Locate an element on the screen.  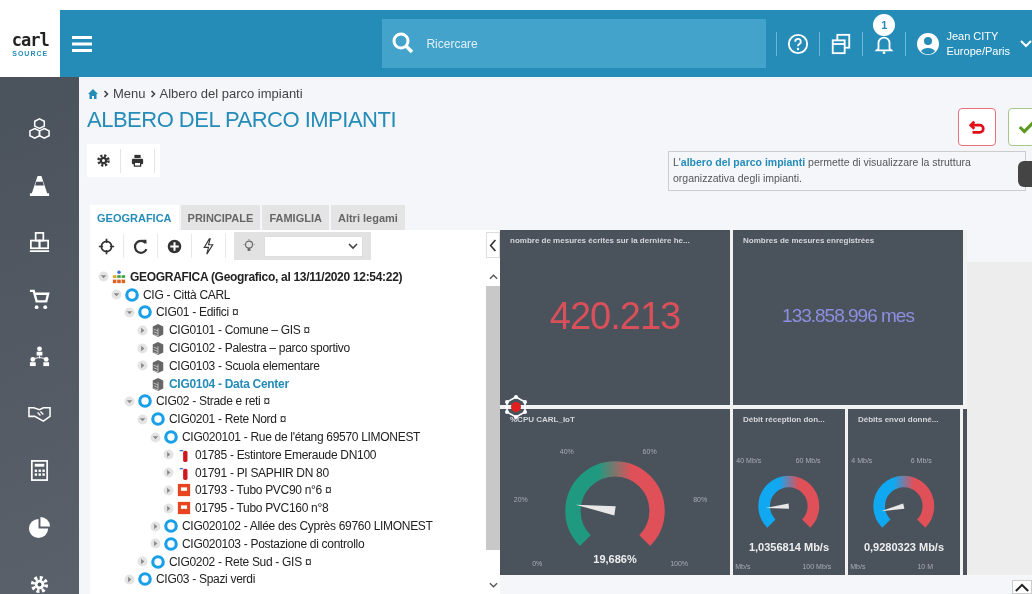
cone-icon is located at coordinates (39, 185).